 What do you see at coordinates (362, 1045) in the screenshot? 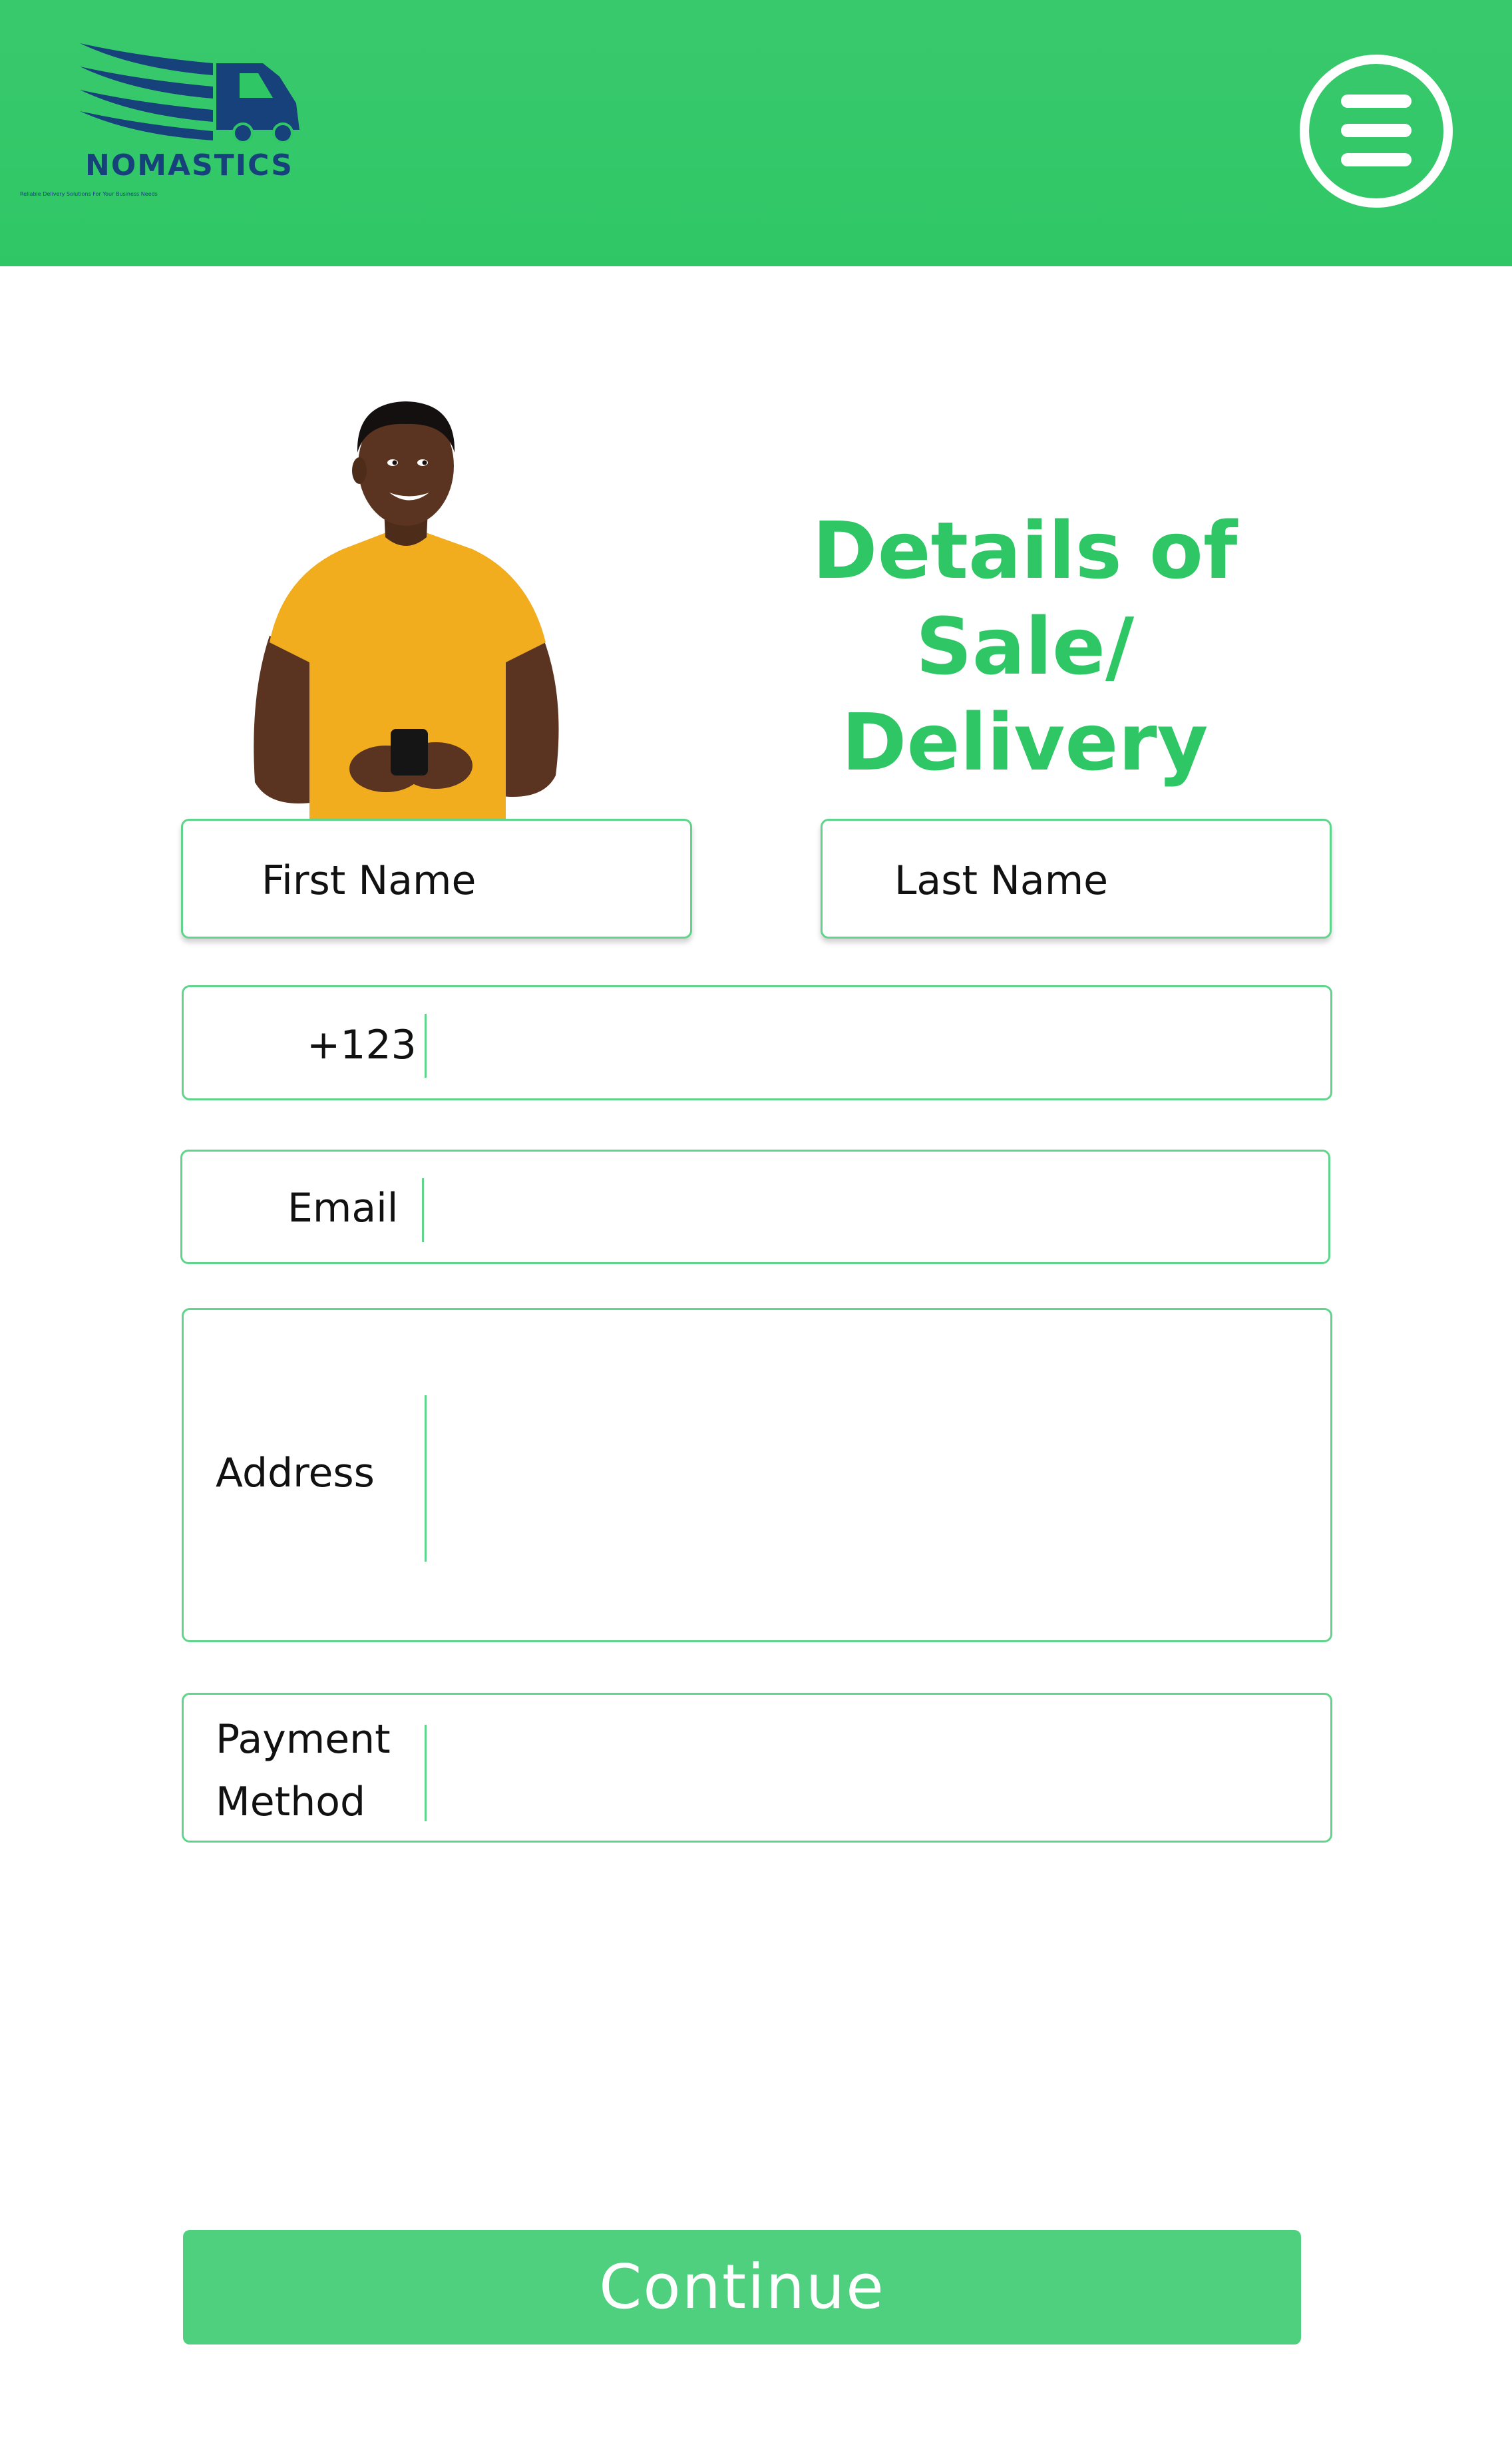
I see `phone-country-code: +123` at bounding box center [362, 1045].